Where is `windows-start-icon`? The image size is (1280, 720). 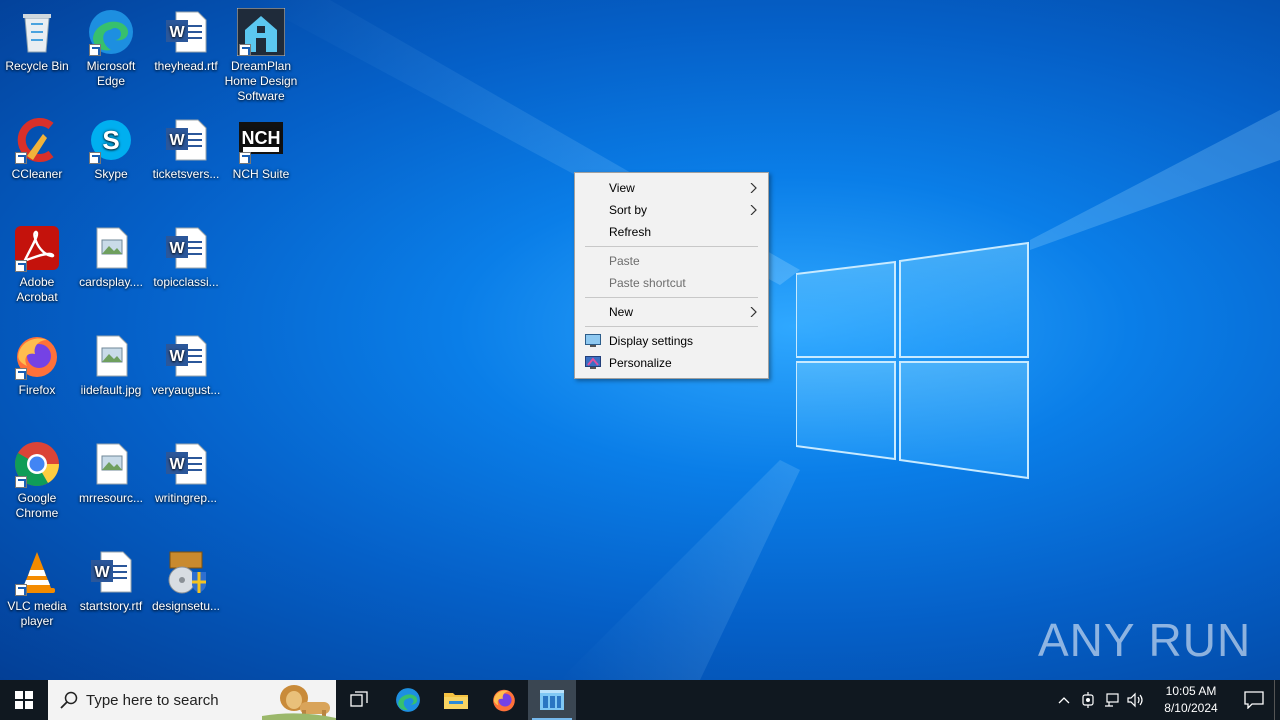 windows-start-icon is located at coordinates (24, 700).